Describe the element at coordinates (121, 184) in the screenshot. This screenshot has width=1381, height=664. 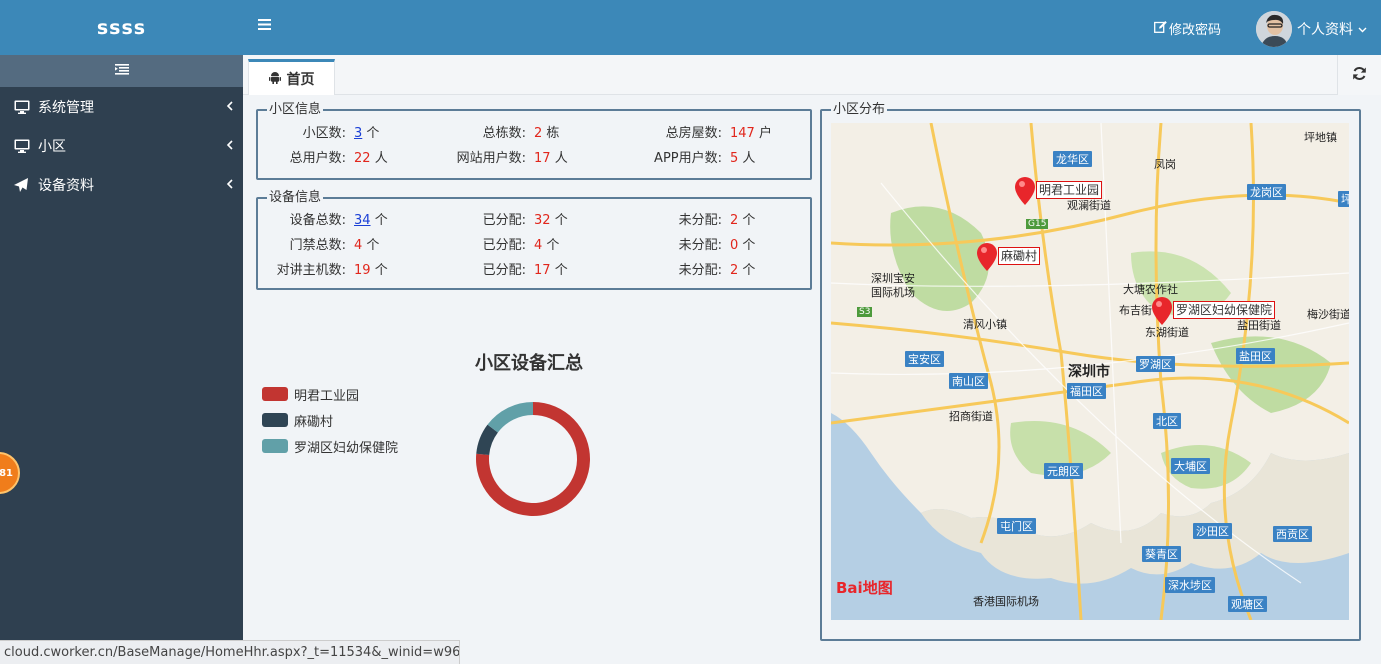
I see `sidebar-item-device: 设备资料` at that location.